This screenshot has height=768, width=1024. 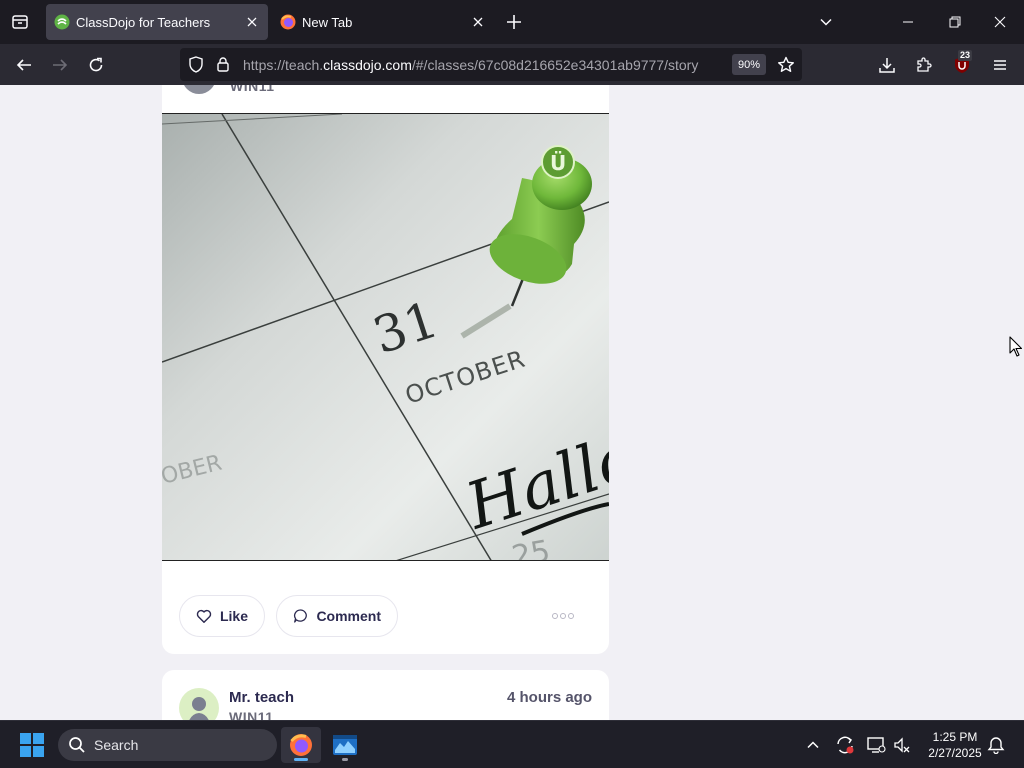 What do you see at coordinates (385, 695) in the screenshot?
I see `story-post-card: Mr. teach WIN11 4 hours ago` at bounding box center [385, 695].